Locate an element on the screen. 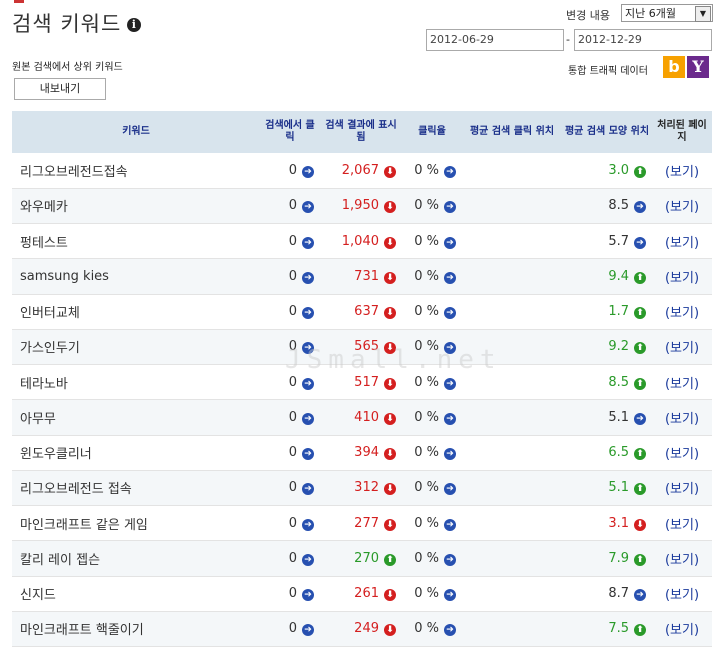  table-row: 아무무 0 ➔ 410 ⬇ 0 % ➔ 5.1 ➔ (보기) is located at coordinates (362, 417).